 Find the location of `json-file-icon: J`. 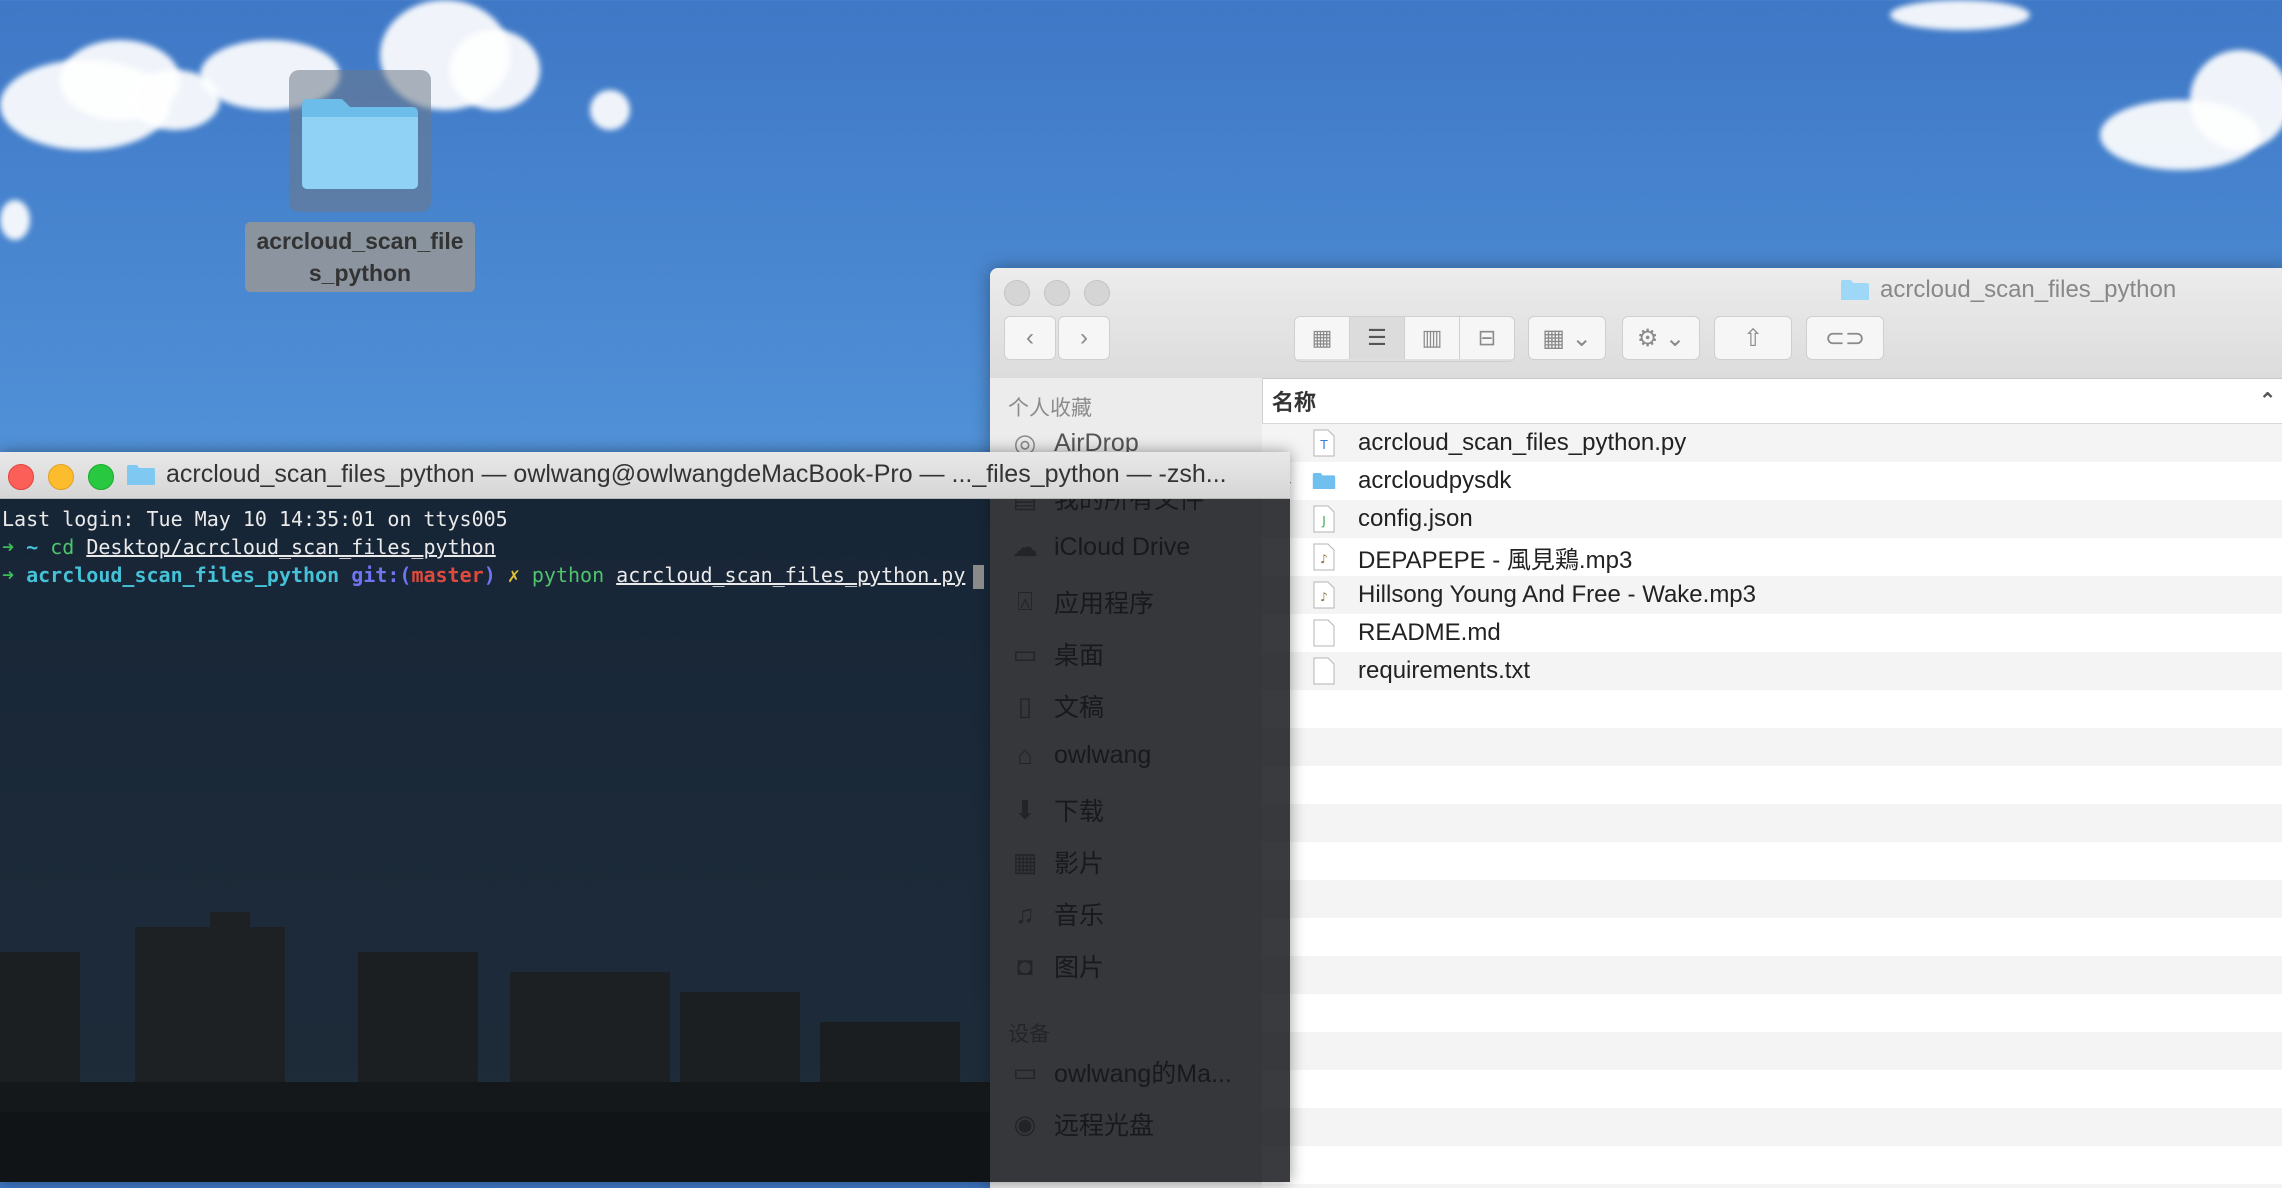

json-file-icon: J is located at coordinates (1324, 519).